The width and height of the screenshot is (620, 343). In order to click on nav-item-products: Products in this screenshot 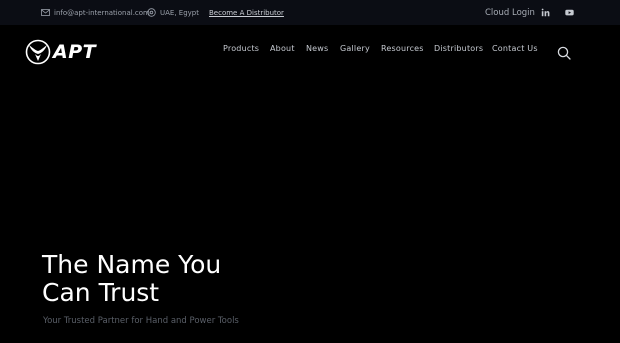, I will do `click(241, 48)`.